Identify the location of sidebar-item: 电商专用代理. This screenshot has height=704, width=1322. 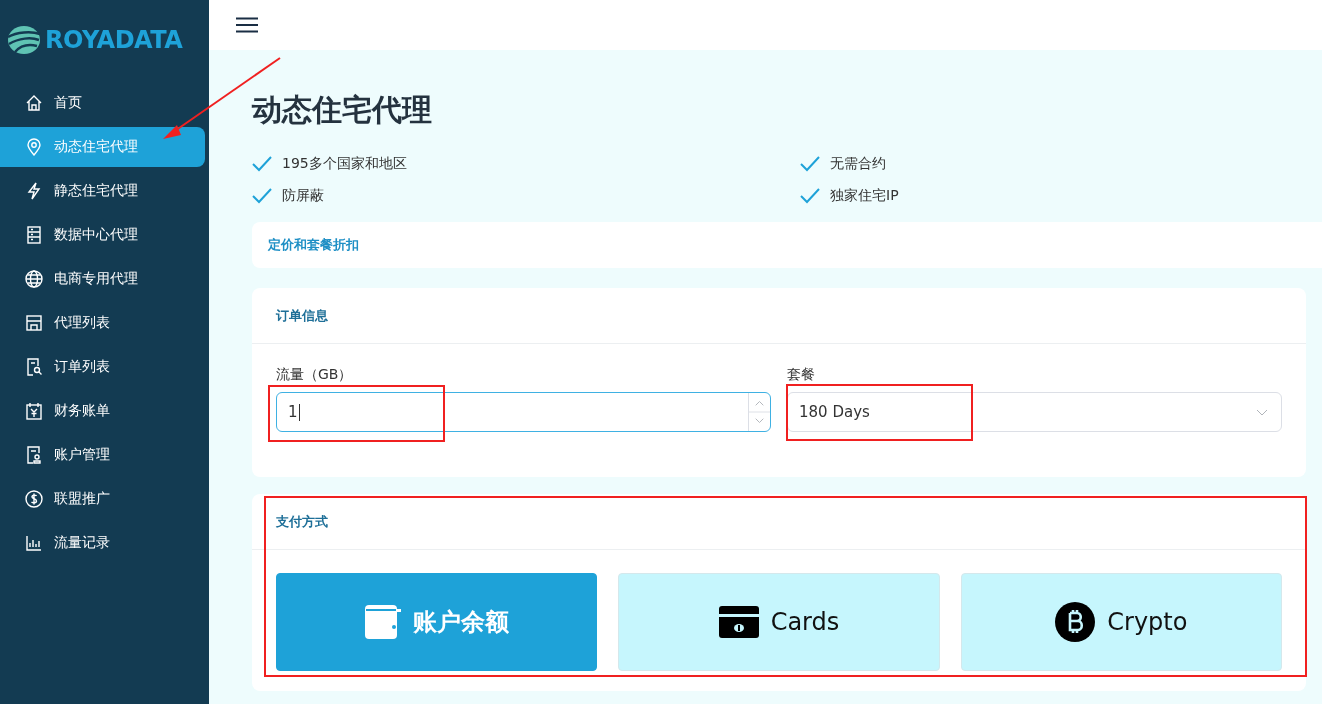
(102, 279).